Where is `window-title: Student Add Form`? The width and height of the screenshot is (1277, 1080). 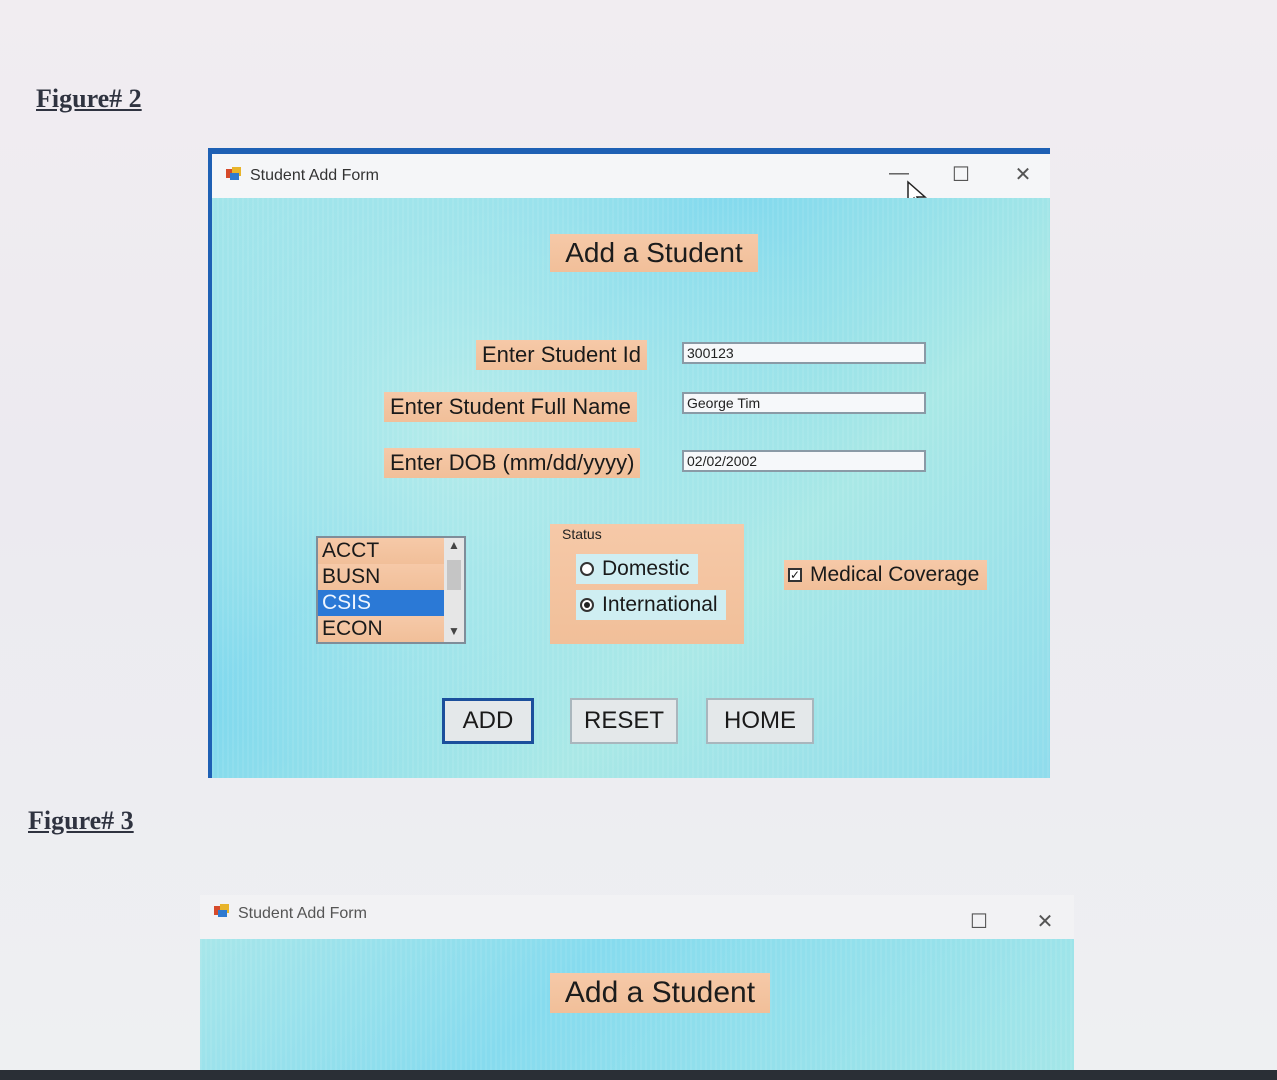
window-title: Student Add Form is located at coordinates (314, 175).